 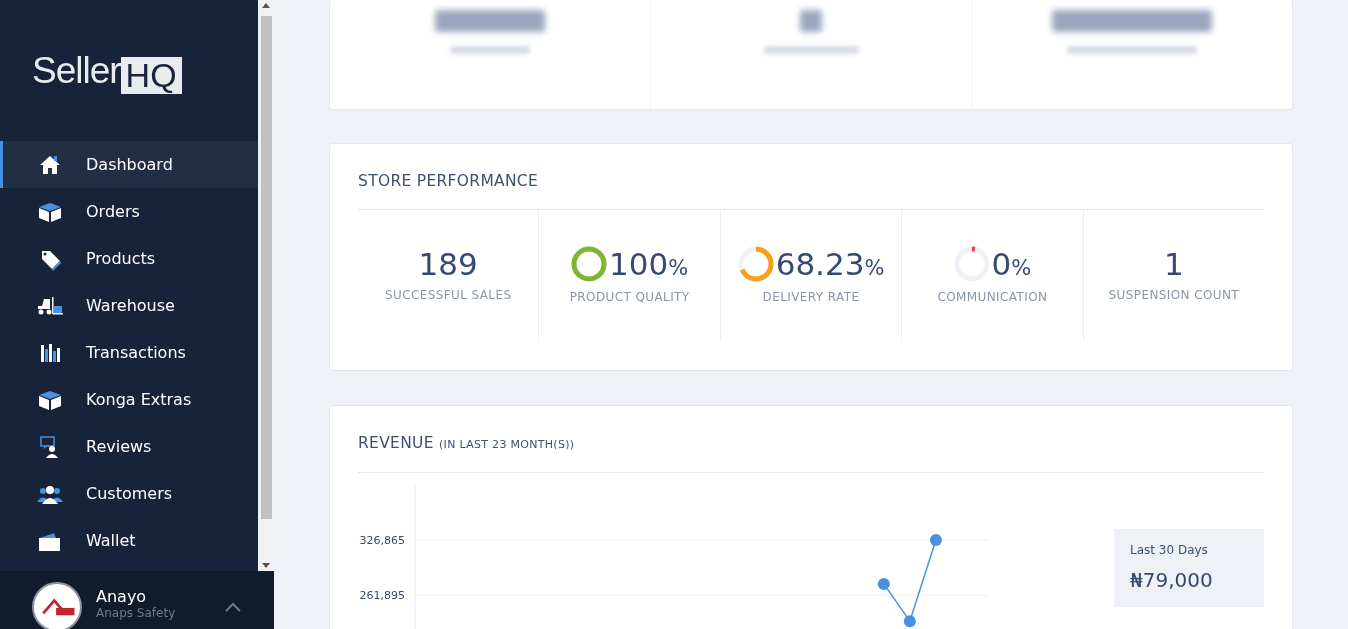 I want to click on sidebar-item: Warehouse, so click(x=129, y=305).